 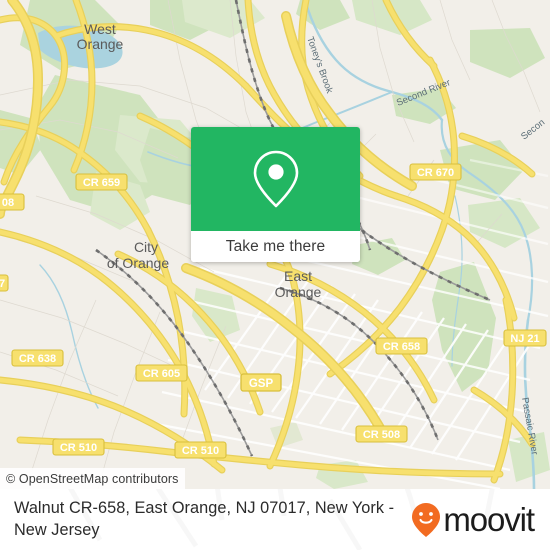 I want to click on moovit-wordmark: moovit, so click(x=489, y=519).